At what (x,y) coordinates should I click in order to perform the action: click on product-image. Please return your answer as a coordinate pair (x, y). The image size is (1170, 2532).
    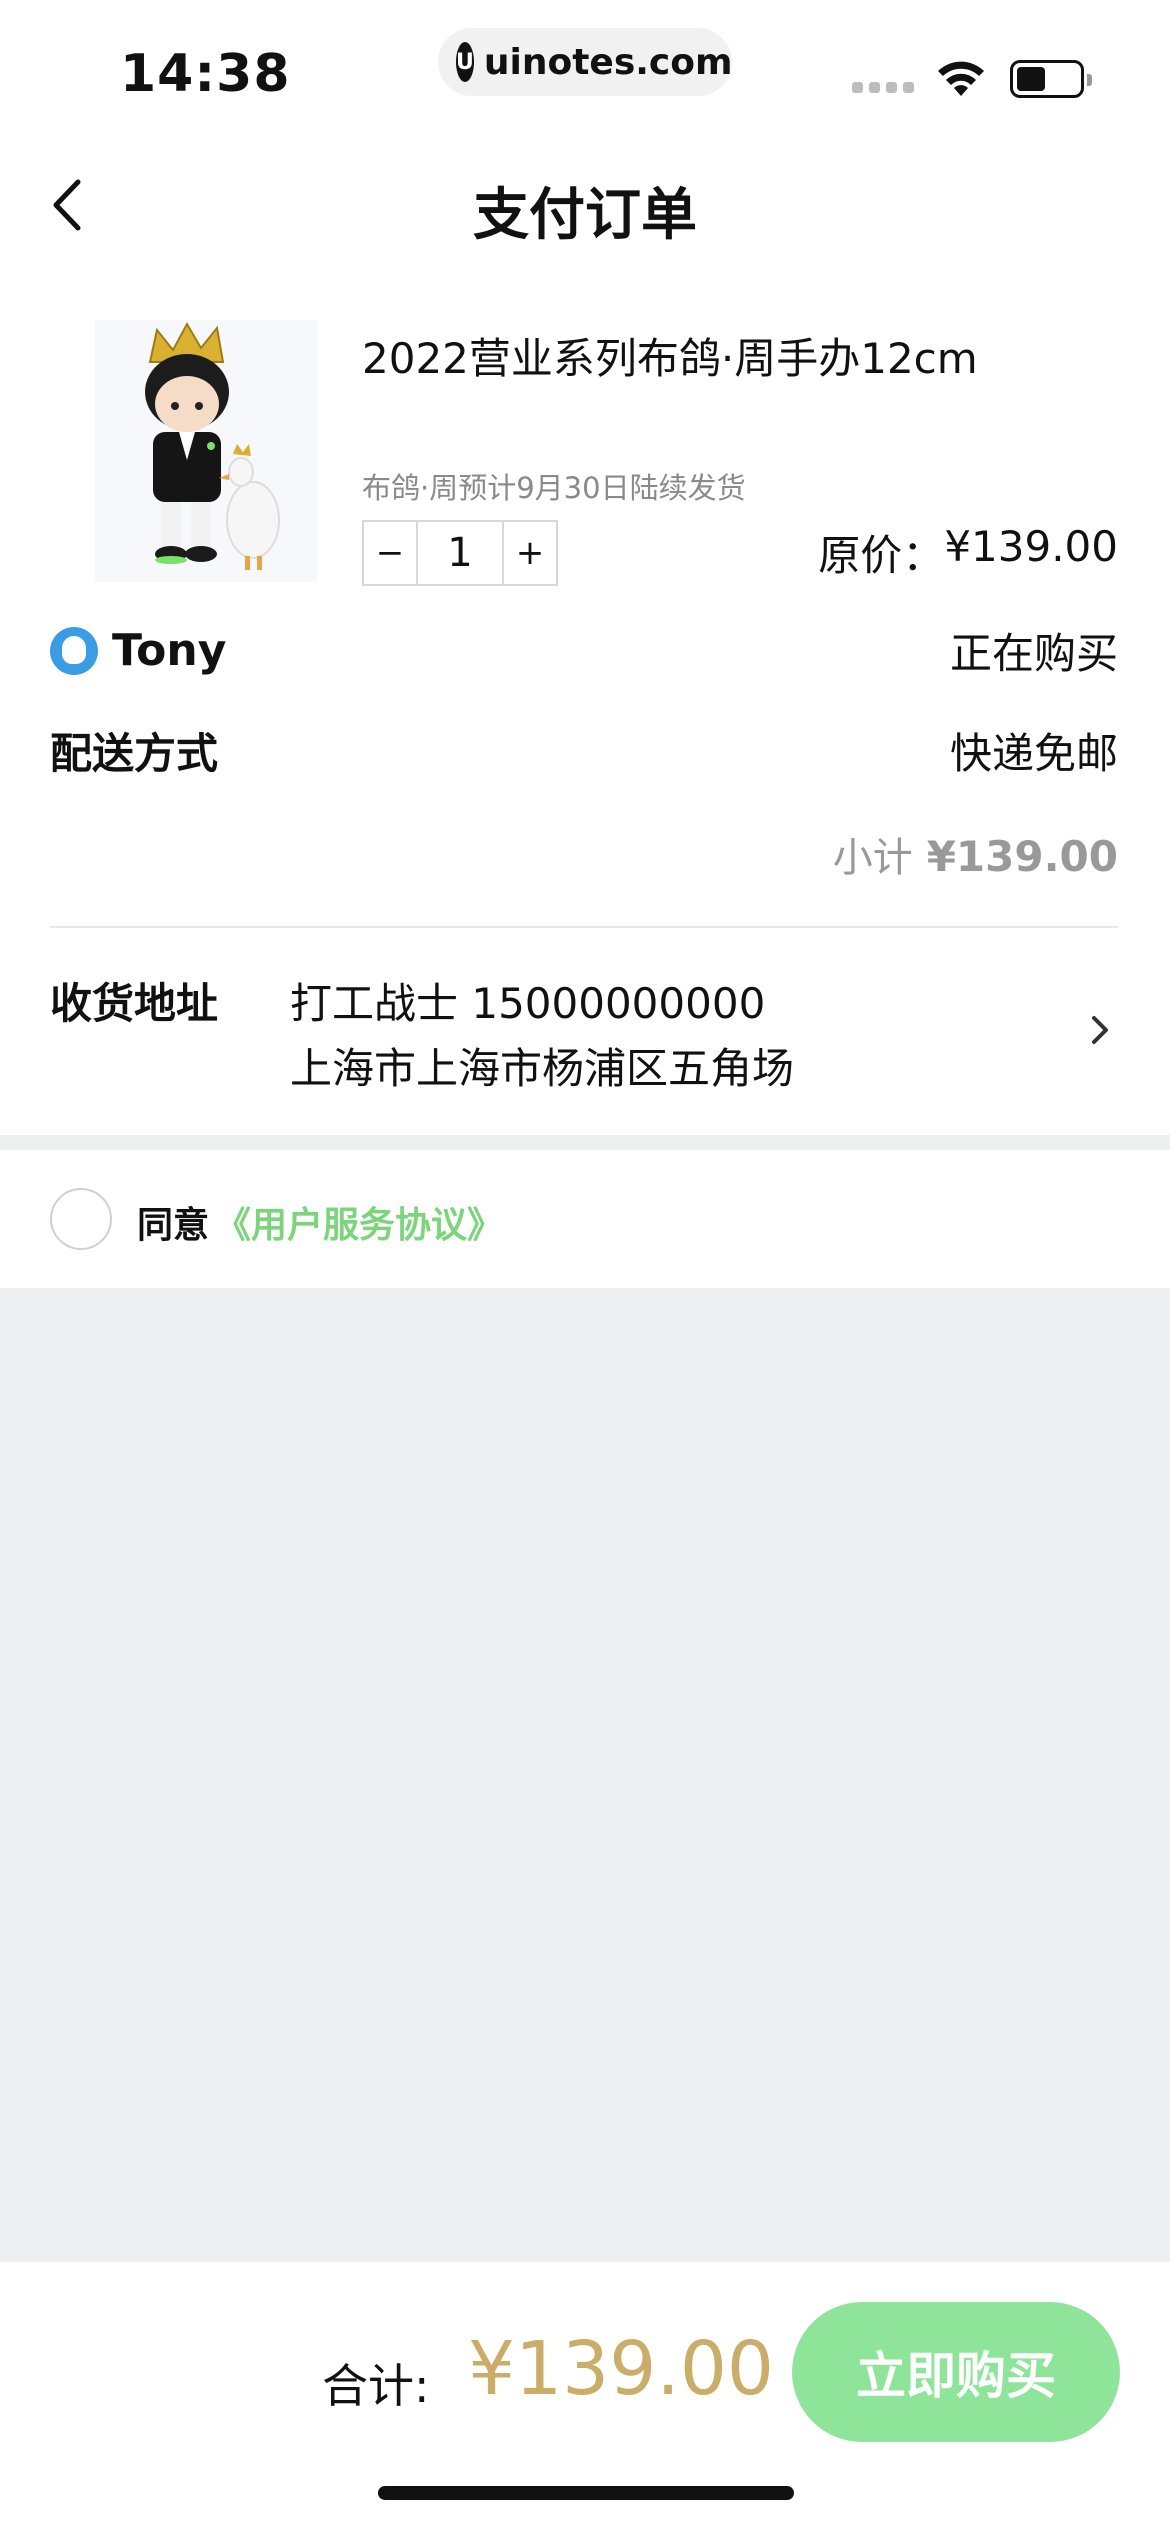
    Looking at the image, I should click on (206, 451).